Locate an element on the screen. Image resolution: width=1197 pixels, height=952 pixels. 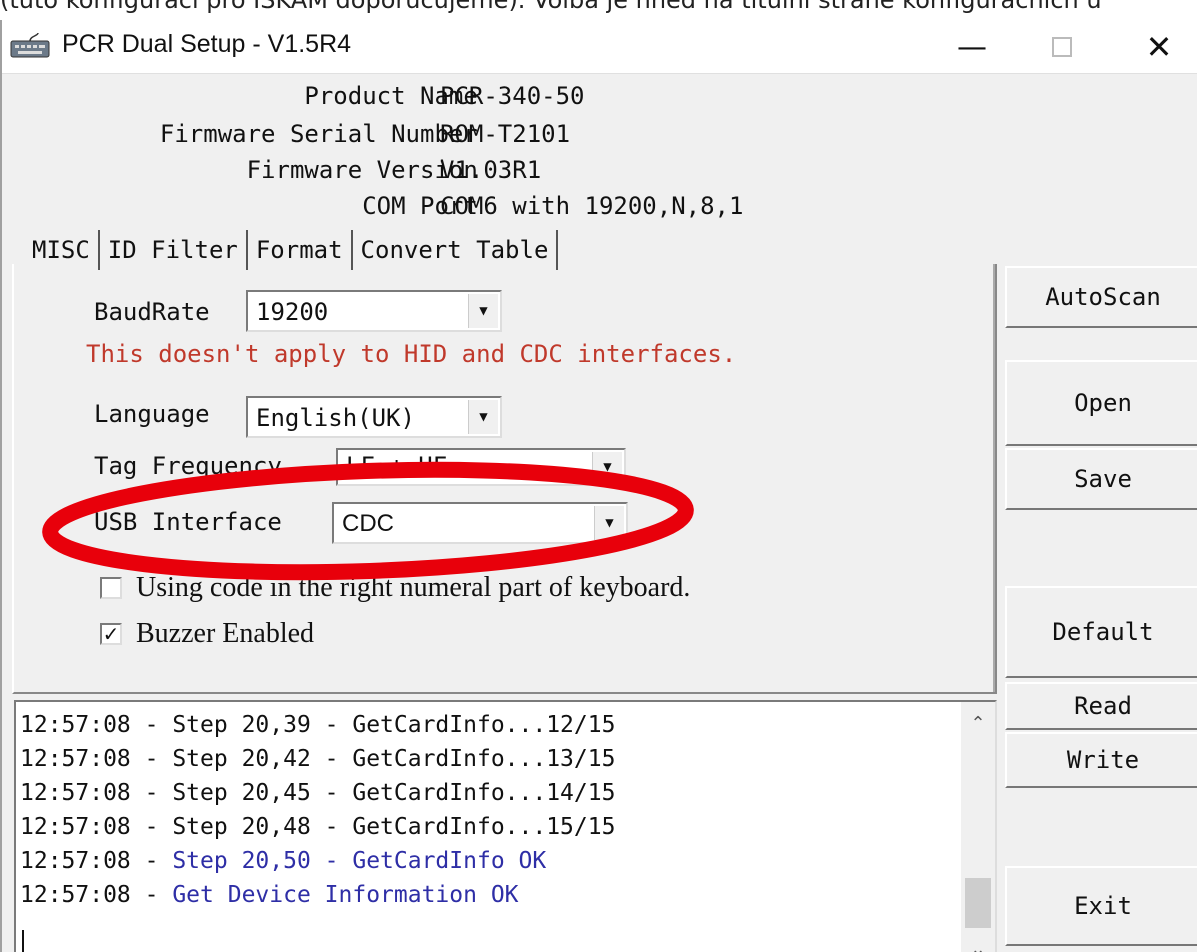
close-icon: ✕ is located at coordinates (1159, 47).